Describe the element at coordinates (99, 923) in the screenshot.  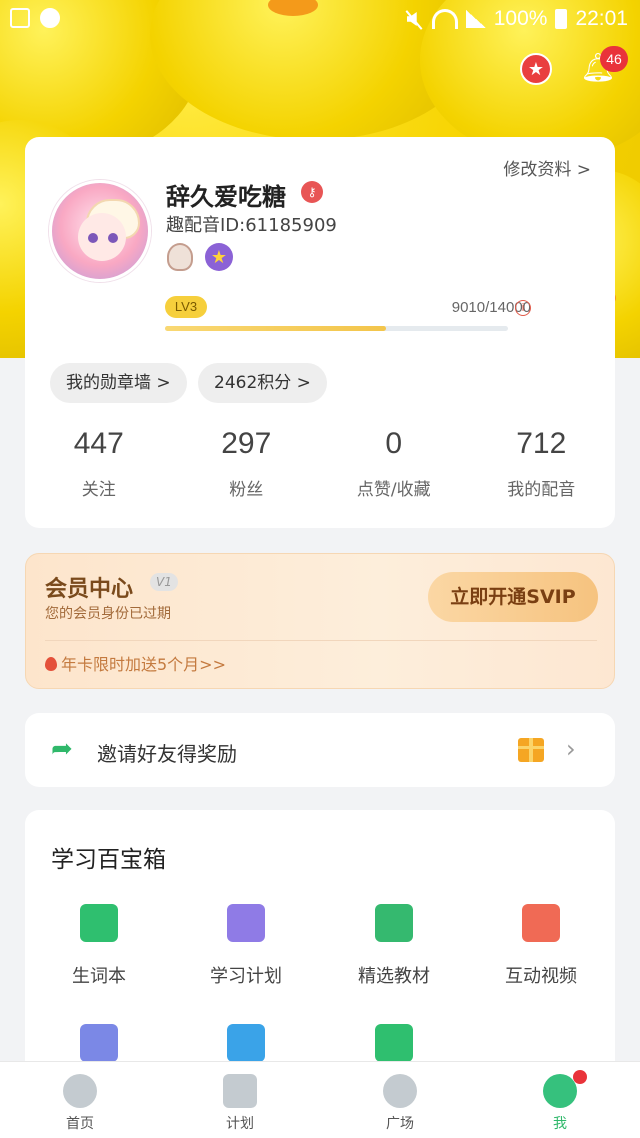
I see `notebook-icon` at that location.